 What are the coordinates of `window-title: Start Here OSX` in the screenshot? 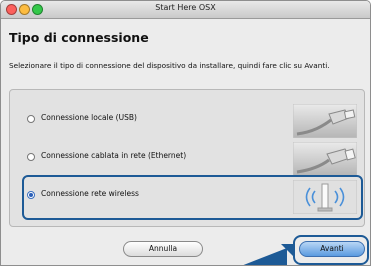 It's located at (185, 7).